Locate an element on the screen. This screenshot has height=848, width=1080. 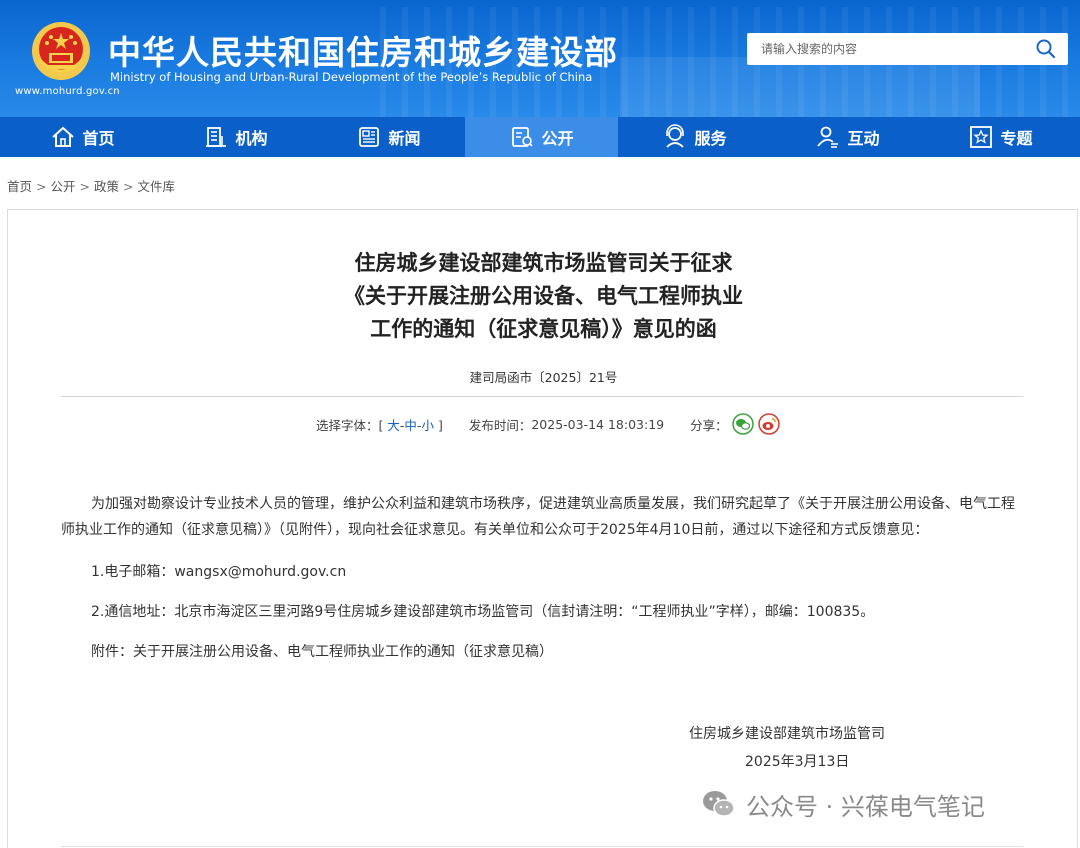
publish-time-label: 发布时间： is located at coordinates (500, 425).